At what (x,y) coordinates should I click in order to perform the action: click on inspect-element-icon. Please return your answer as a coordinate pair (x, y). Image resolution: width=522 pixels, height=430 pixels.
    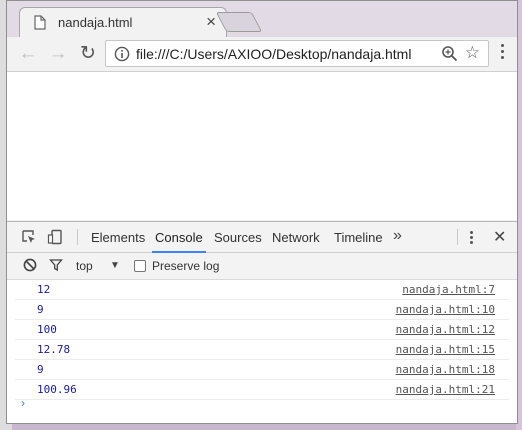
    Looking at the image, I should click on (29, 239).